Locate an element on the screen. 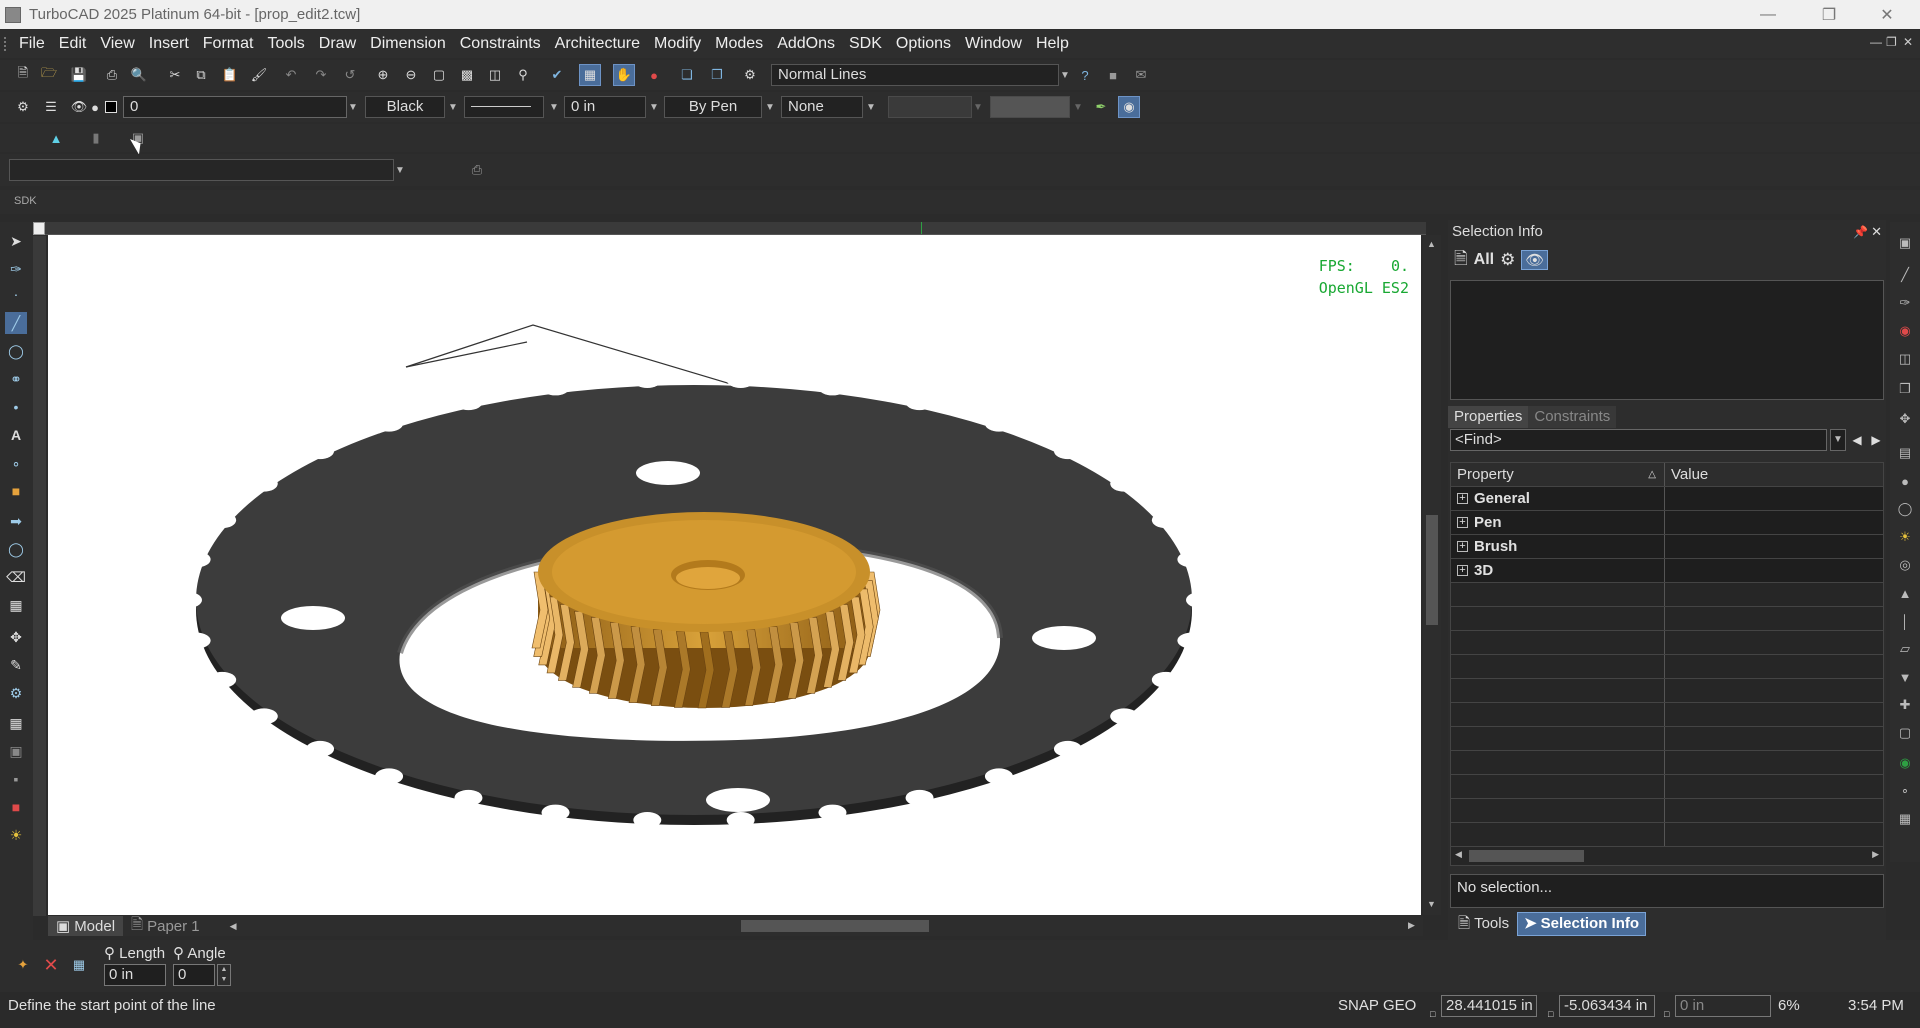  menu-tools: Tools is located at coordinates (285, 44).